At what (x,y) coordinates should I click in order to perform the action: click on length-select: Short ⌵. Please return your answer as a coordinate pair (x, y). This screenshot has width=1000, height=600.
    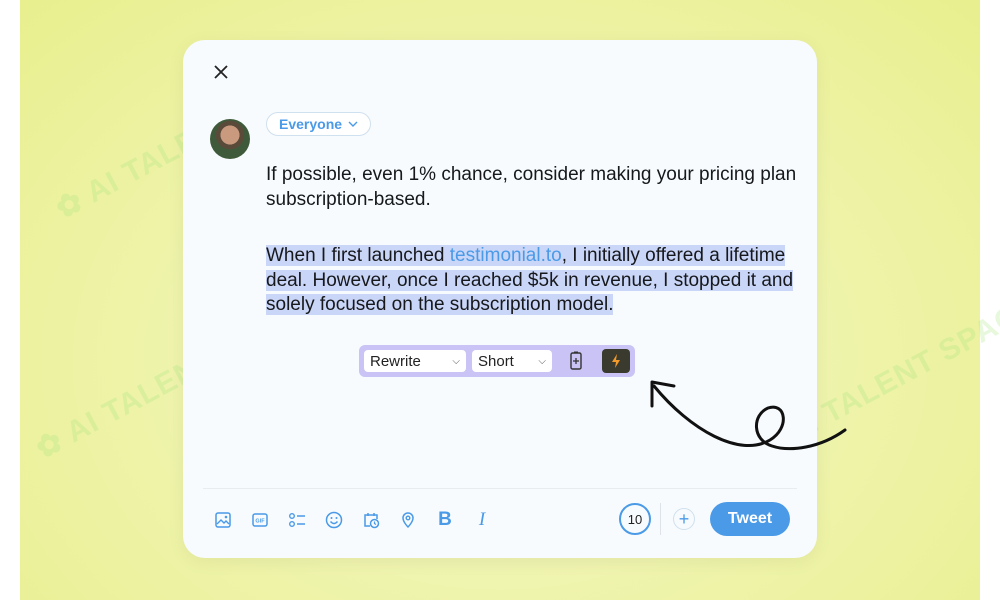
    Looking at the image, I should click on (512, 361).